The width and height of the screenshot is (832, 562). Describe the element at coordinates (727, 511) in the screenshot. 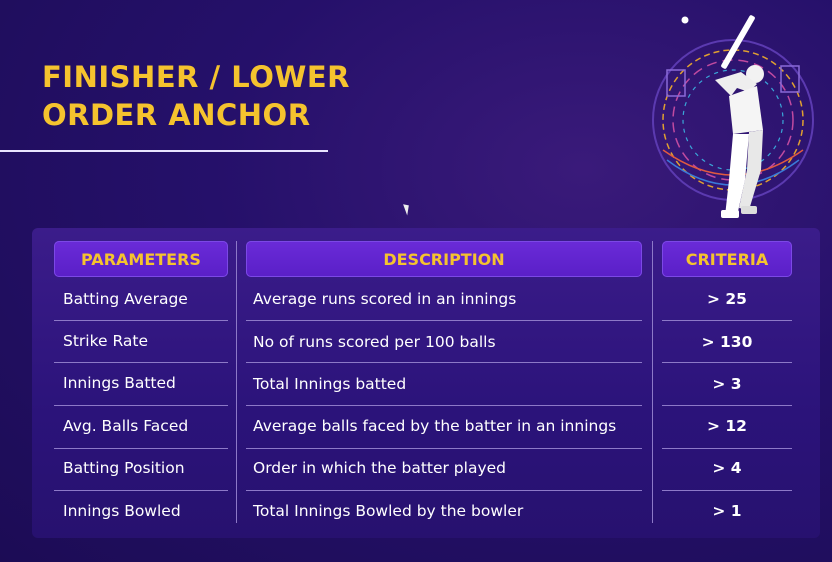

I see `row-6-criteria: > 1` at that location.